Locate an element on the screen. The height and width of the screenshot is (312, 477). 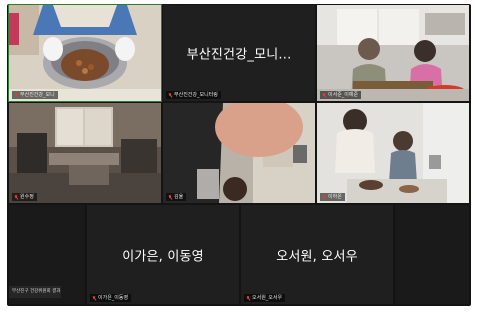
participant-name-tag: 이하온 is located at coordinates (332, 197).